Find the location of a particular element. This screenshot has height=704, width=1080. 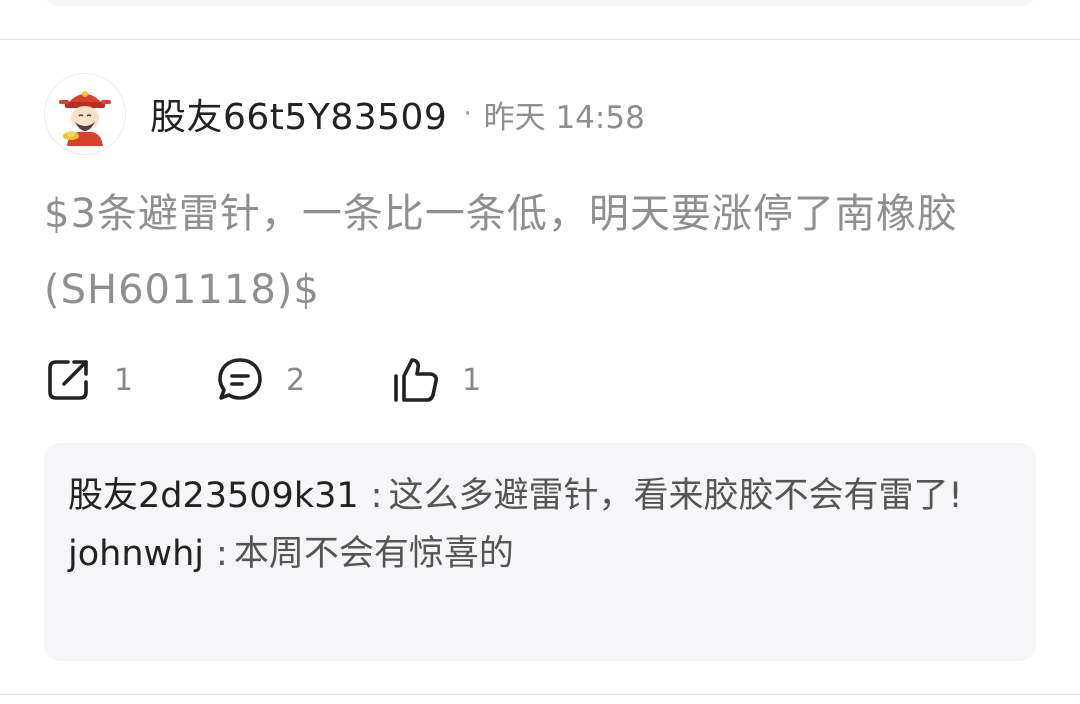

thumbs-up-icon is located at coordinates (416, 380).